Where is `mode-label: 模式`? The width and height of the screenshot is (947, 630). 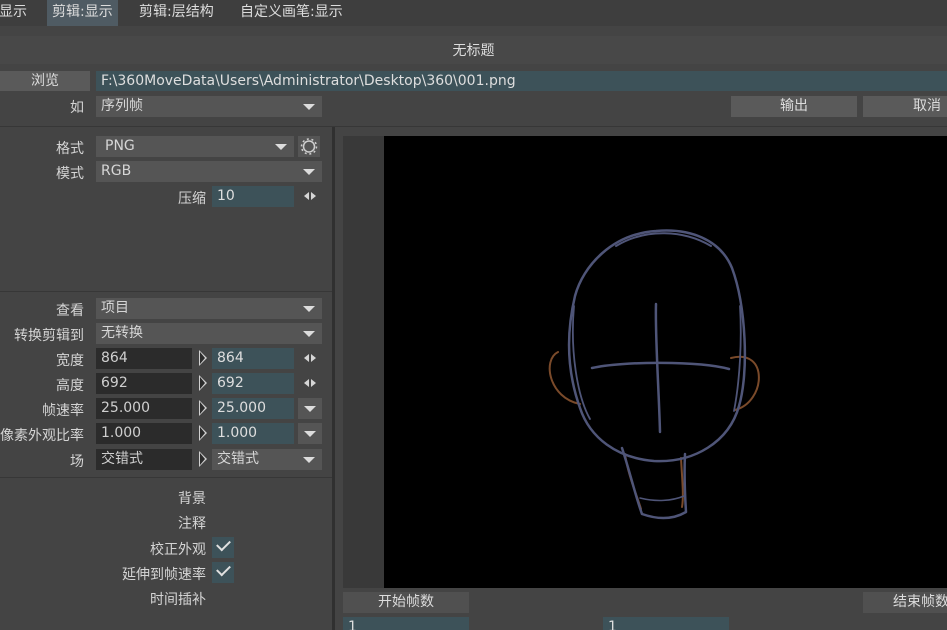 mode-label: 模式 is located at coordinates (70, 174).